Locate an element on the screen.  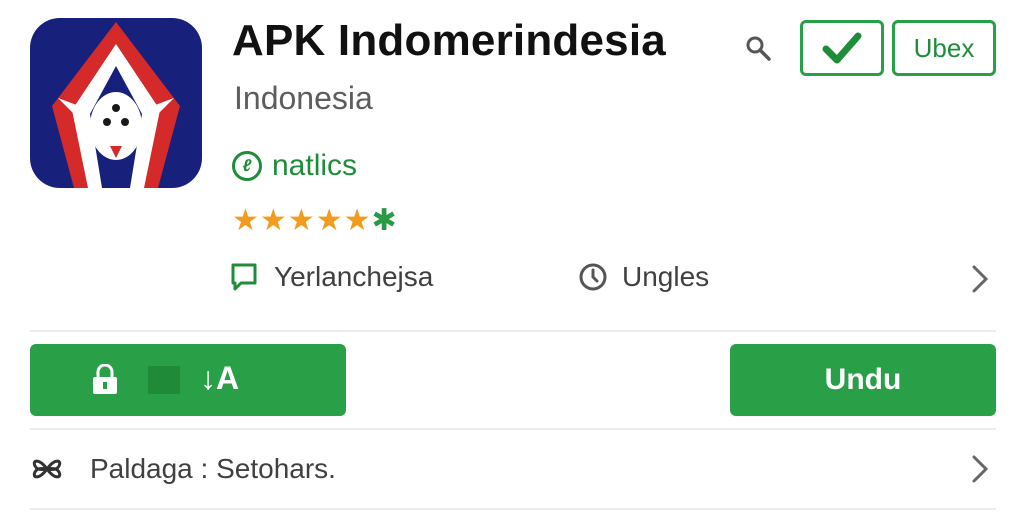
ubex-button: Ubex is located at coordinates (944, 48).